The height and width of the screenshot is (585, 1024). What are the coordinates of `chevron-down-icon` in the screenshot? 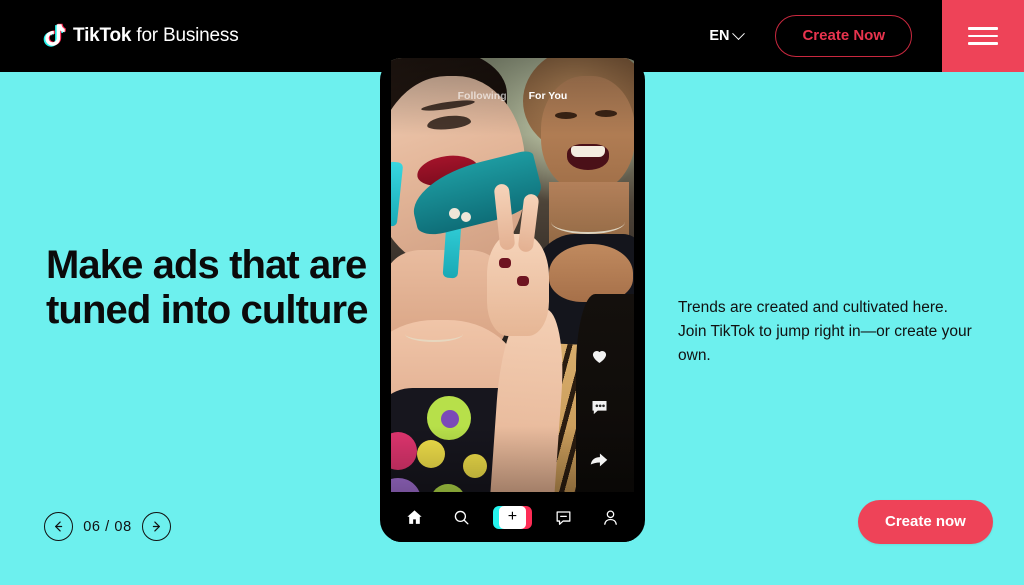 It's located at (739, 33).